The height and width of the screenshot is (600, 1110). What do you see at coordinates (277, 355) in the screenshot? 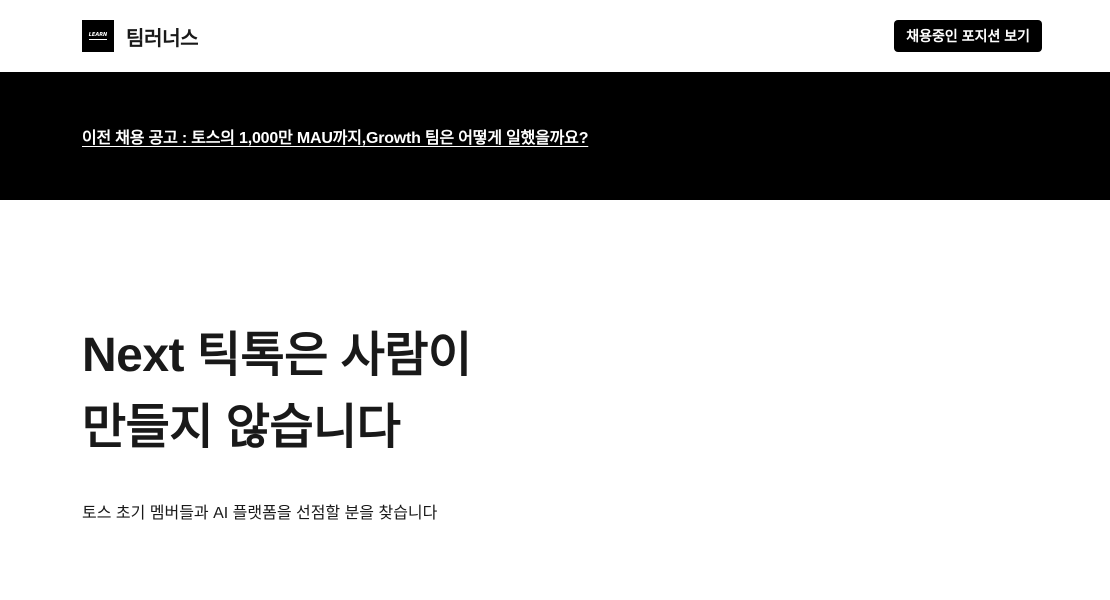
I see `hero-title-line-1: Next 틱톡은 사람이` at bounding box center [277, 355].